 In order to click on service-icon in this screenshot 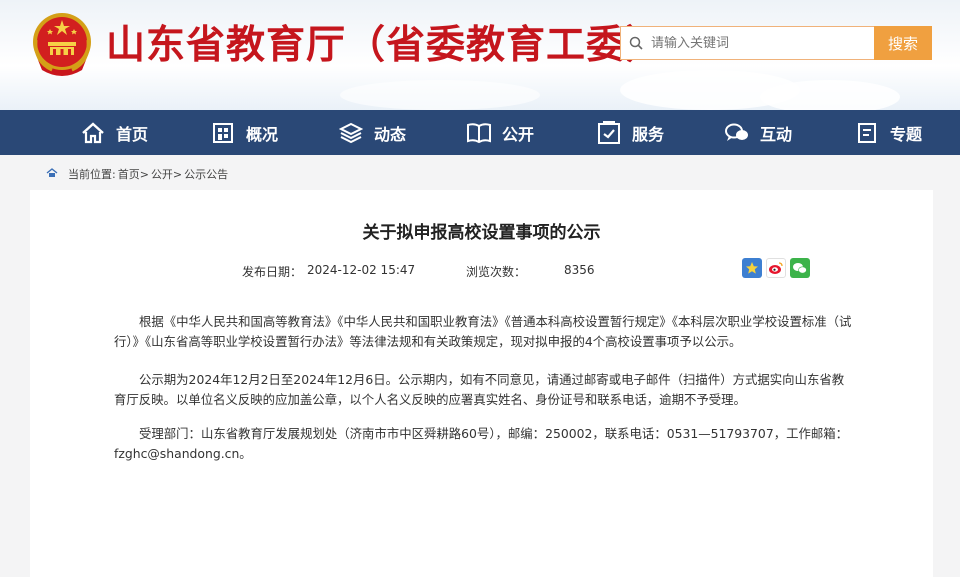, I will do `click(609, 133)`.